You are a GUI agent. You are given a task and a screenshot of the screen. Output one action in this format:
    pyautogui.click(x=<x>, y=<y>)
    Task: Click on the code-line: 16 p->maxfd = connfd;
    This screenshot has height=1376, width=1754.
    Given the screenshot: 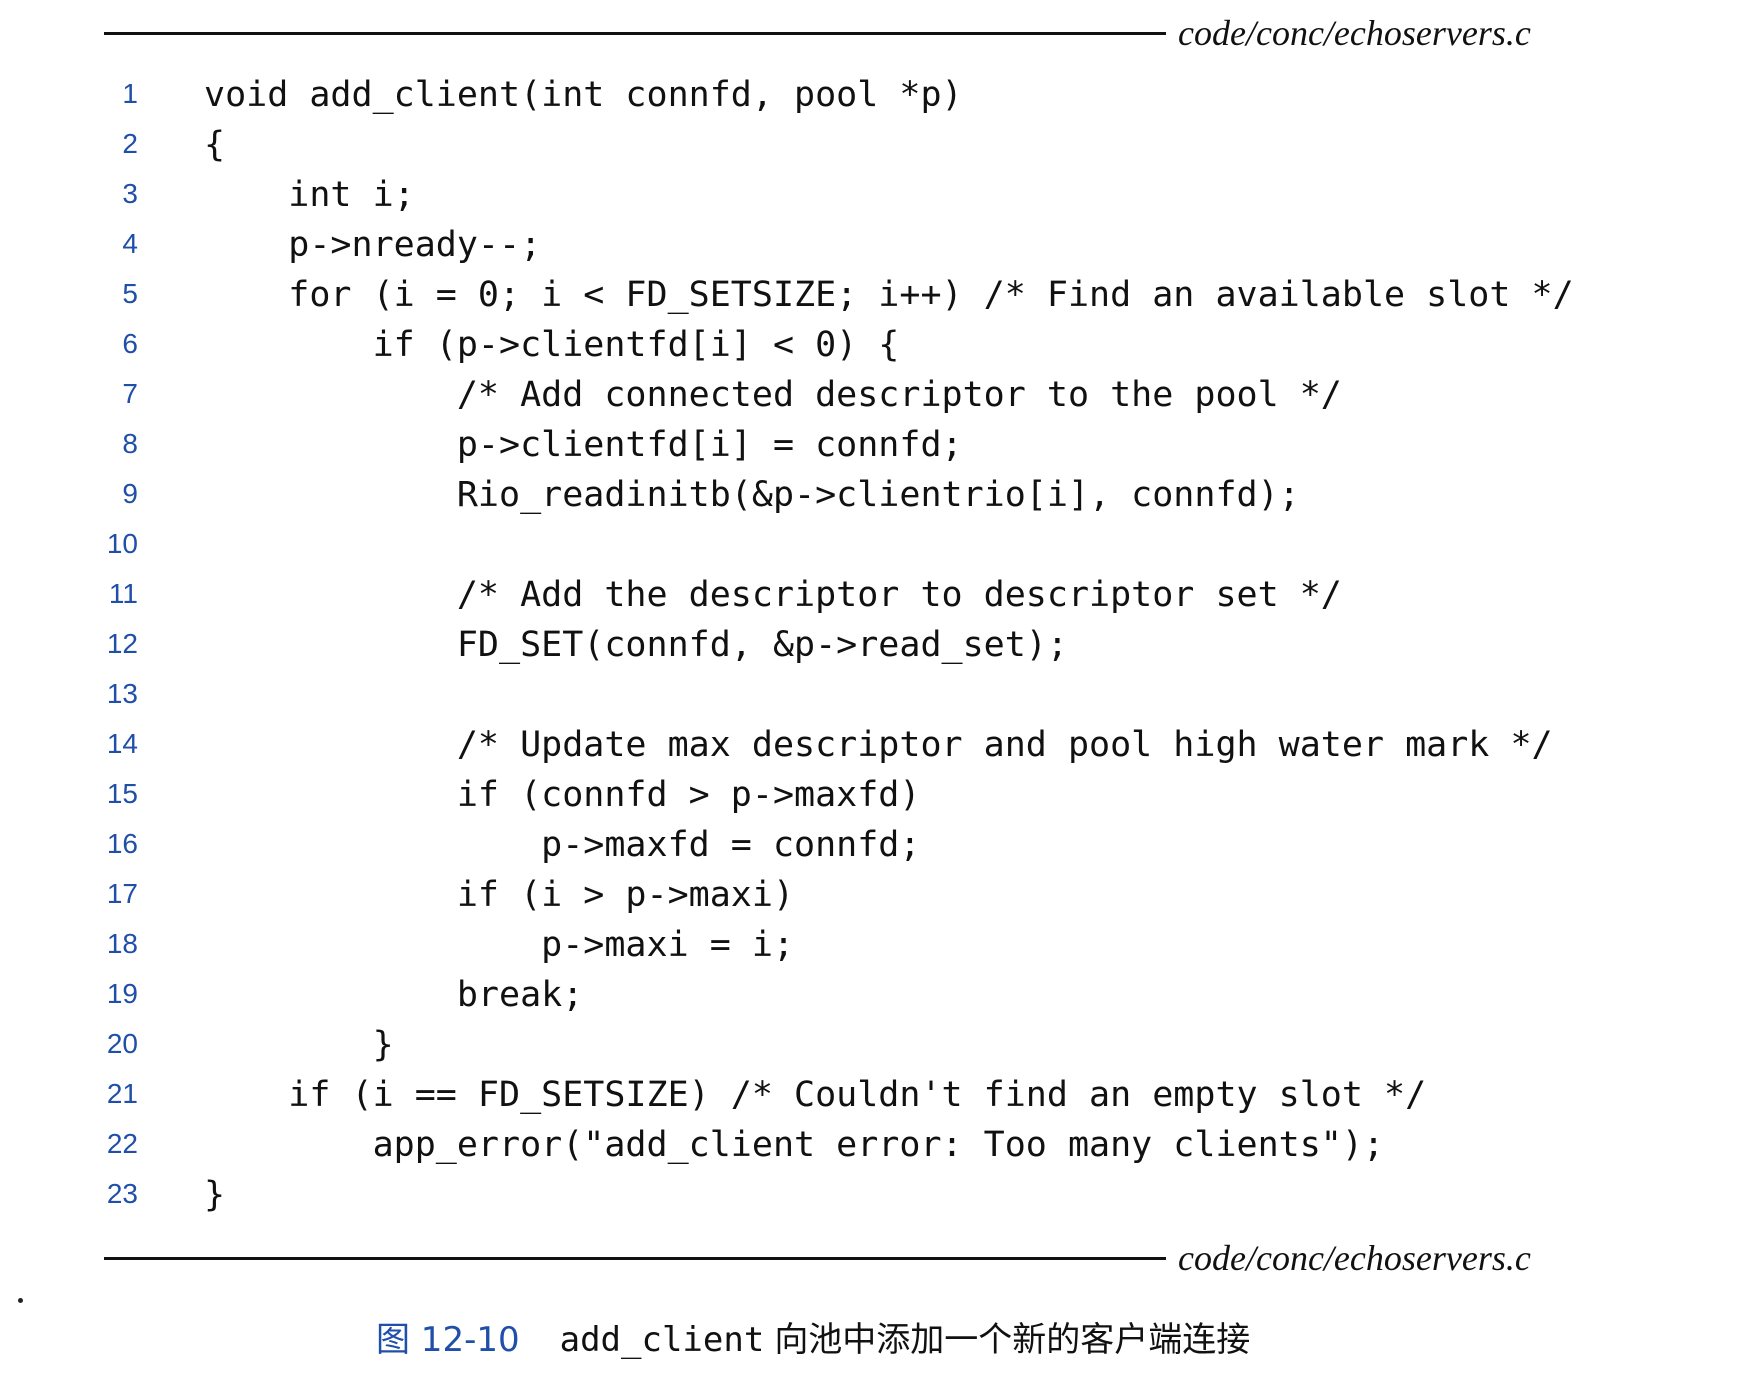 What is the action you would take?
    pyautogui.click(x=877, y=845)
    